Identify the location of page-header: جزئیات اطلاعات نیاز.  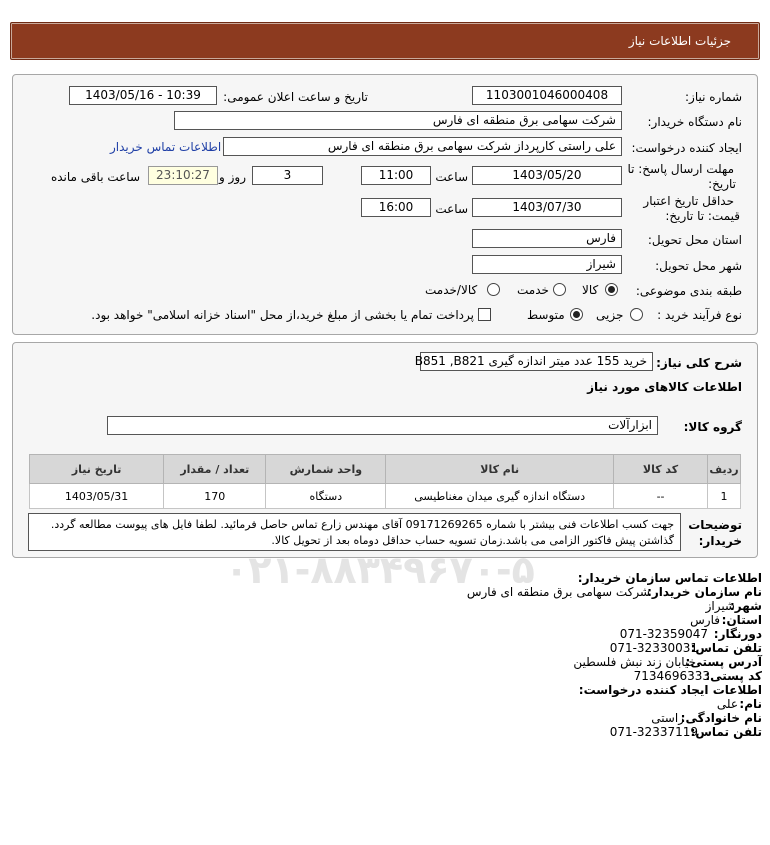
(385, 41).